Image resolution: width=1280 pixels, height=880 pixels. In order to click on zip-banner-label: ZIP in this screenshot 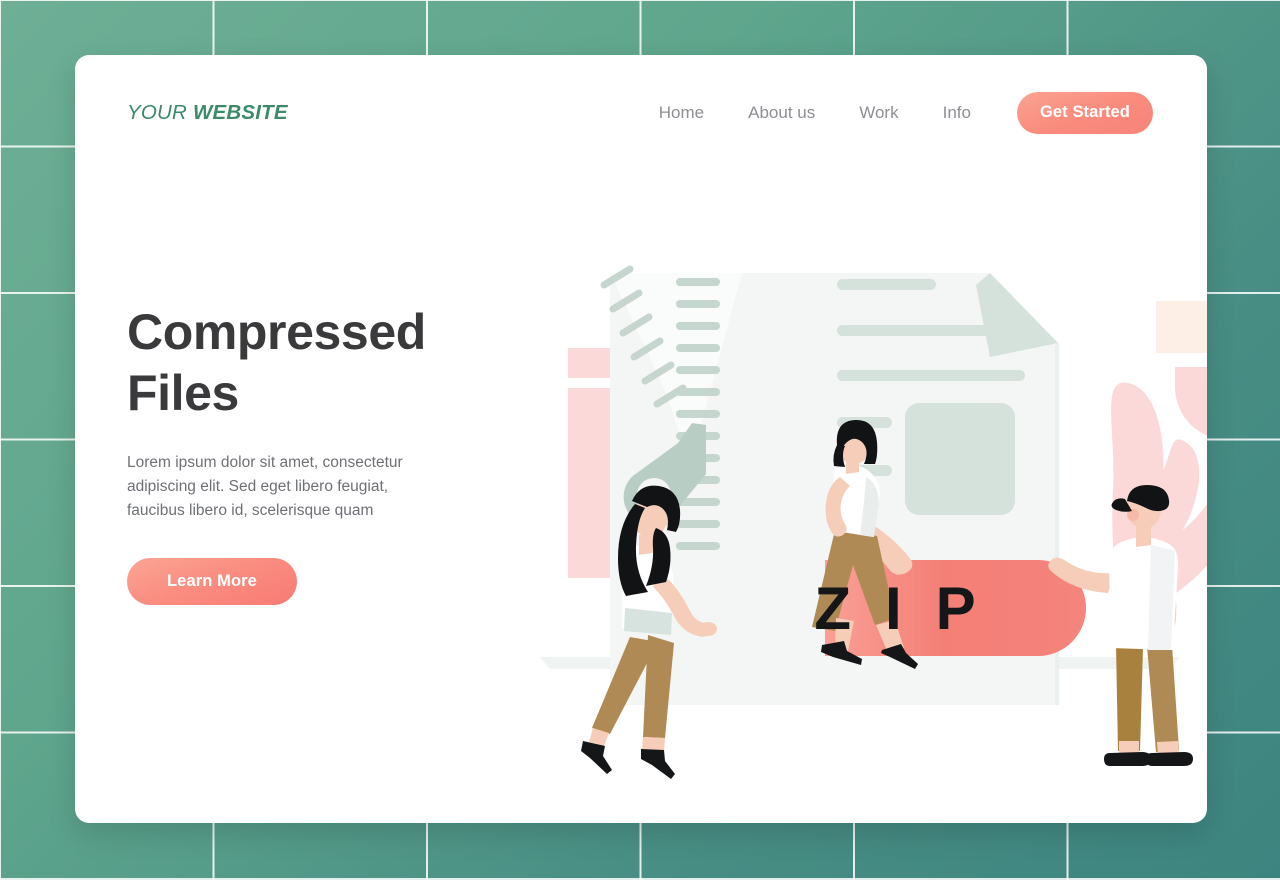, I will do `click(911, 608)`.